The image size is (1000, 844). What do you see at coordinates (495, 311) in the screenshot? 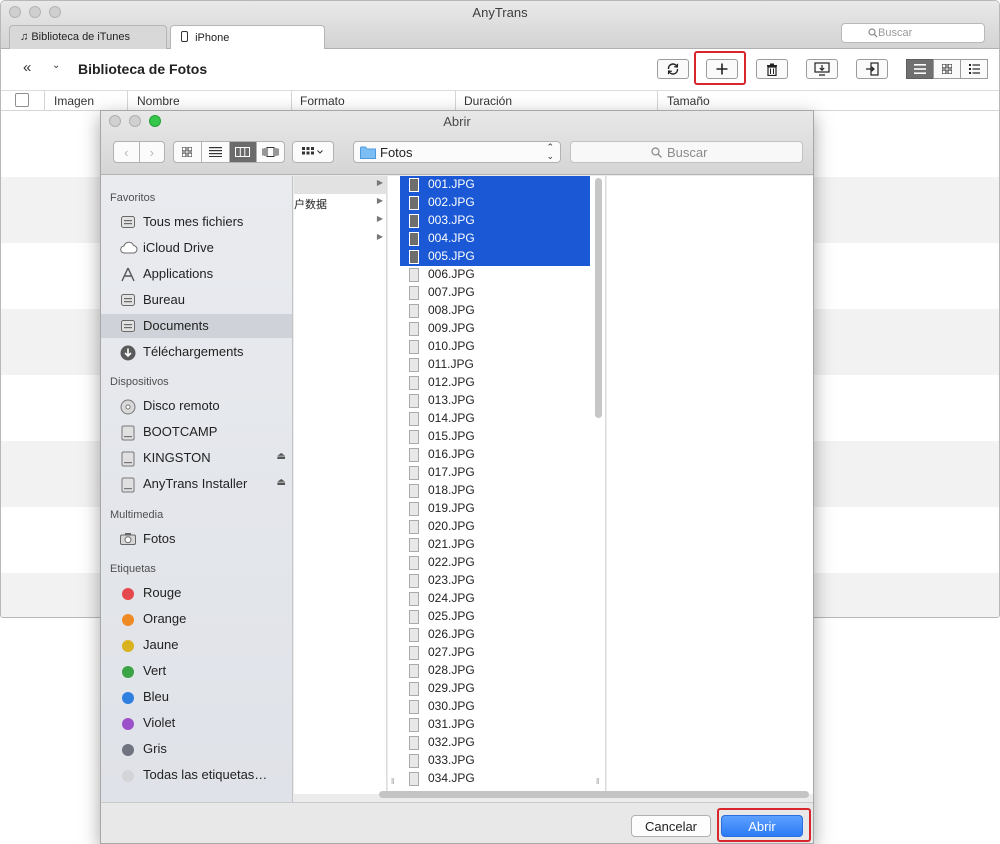
I see `file-row: 008.JPG` at bounding box center [495, 311].